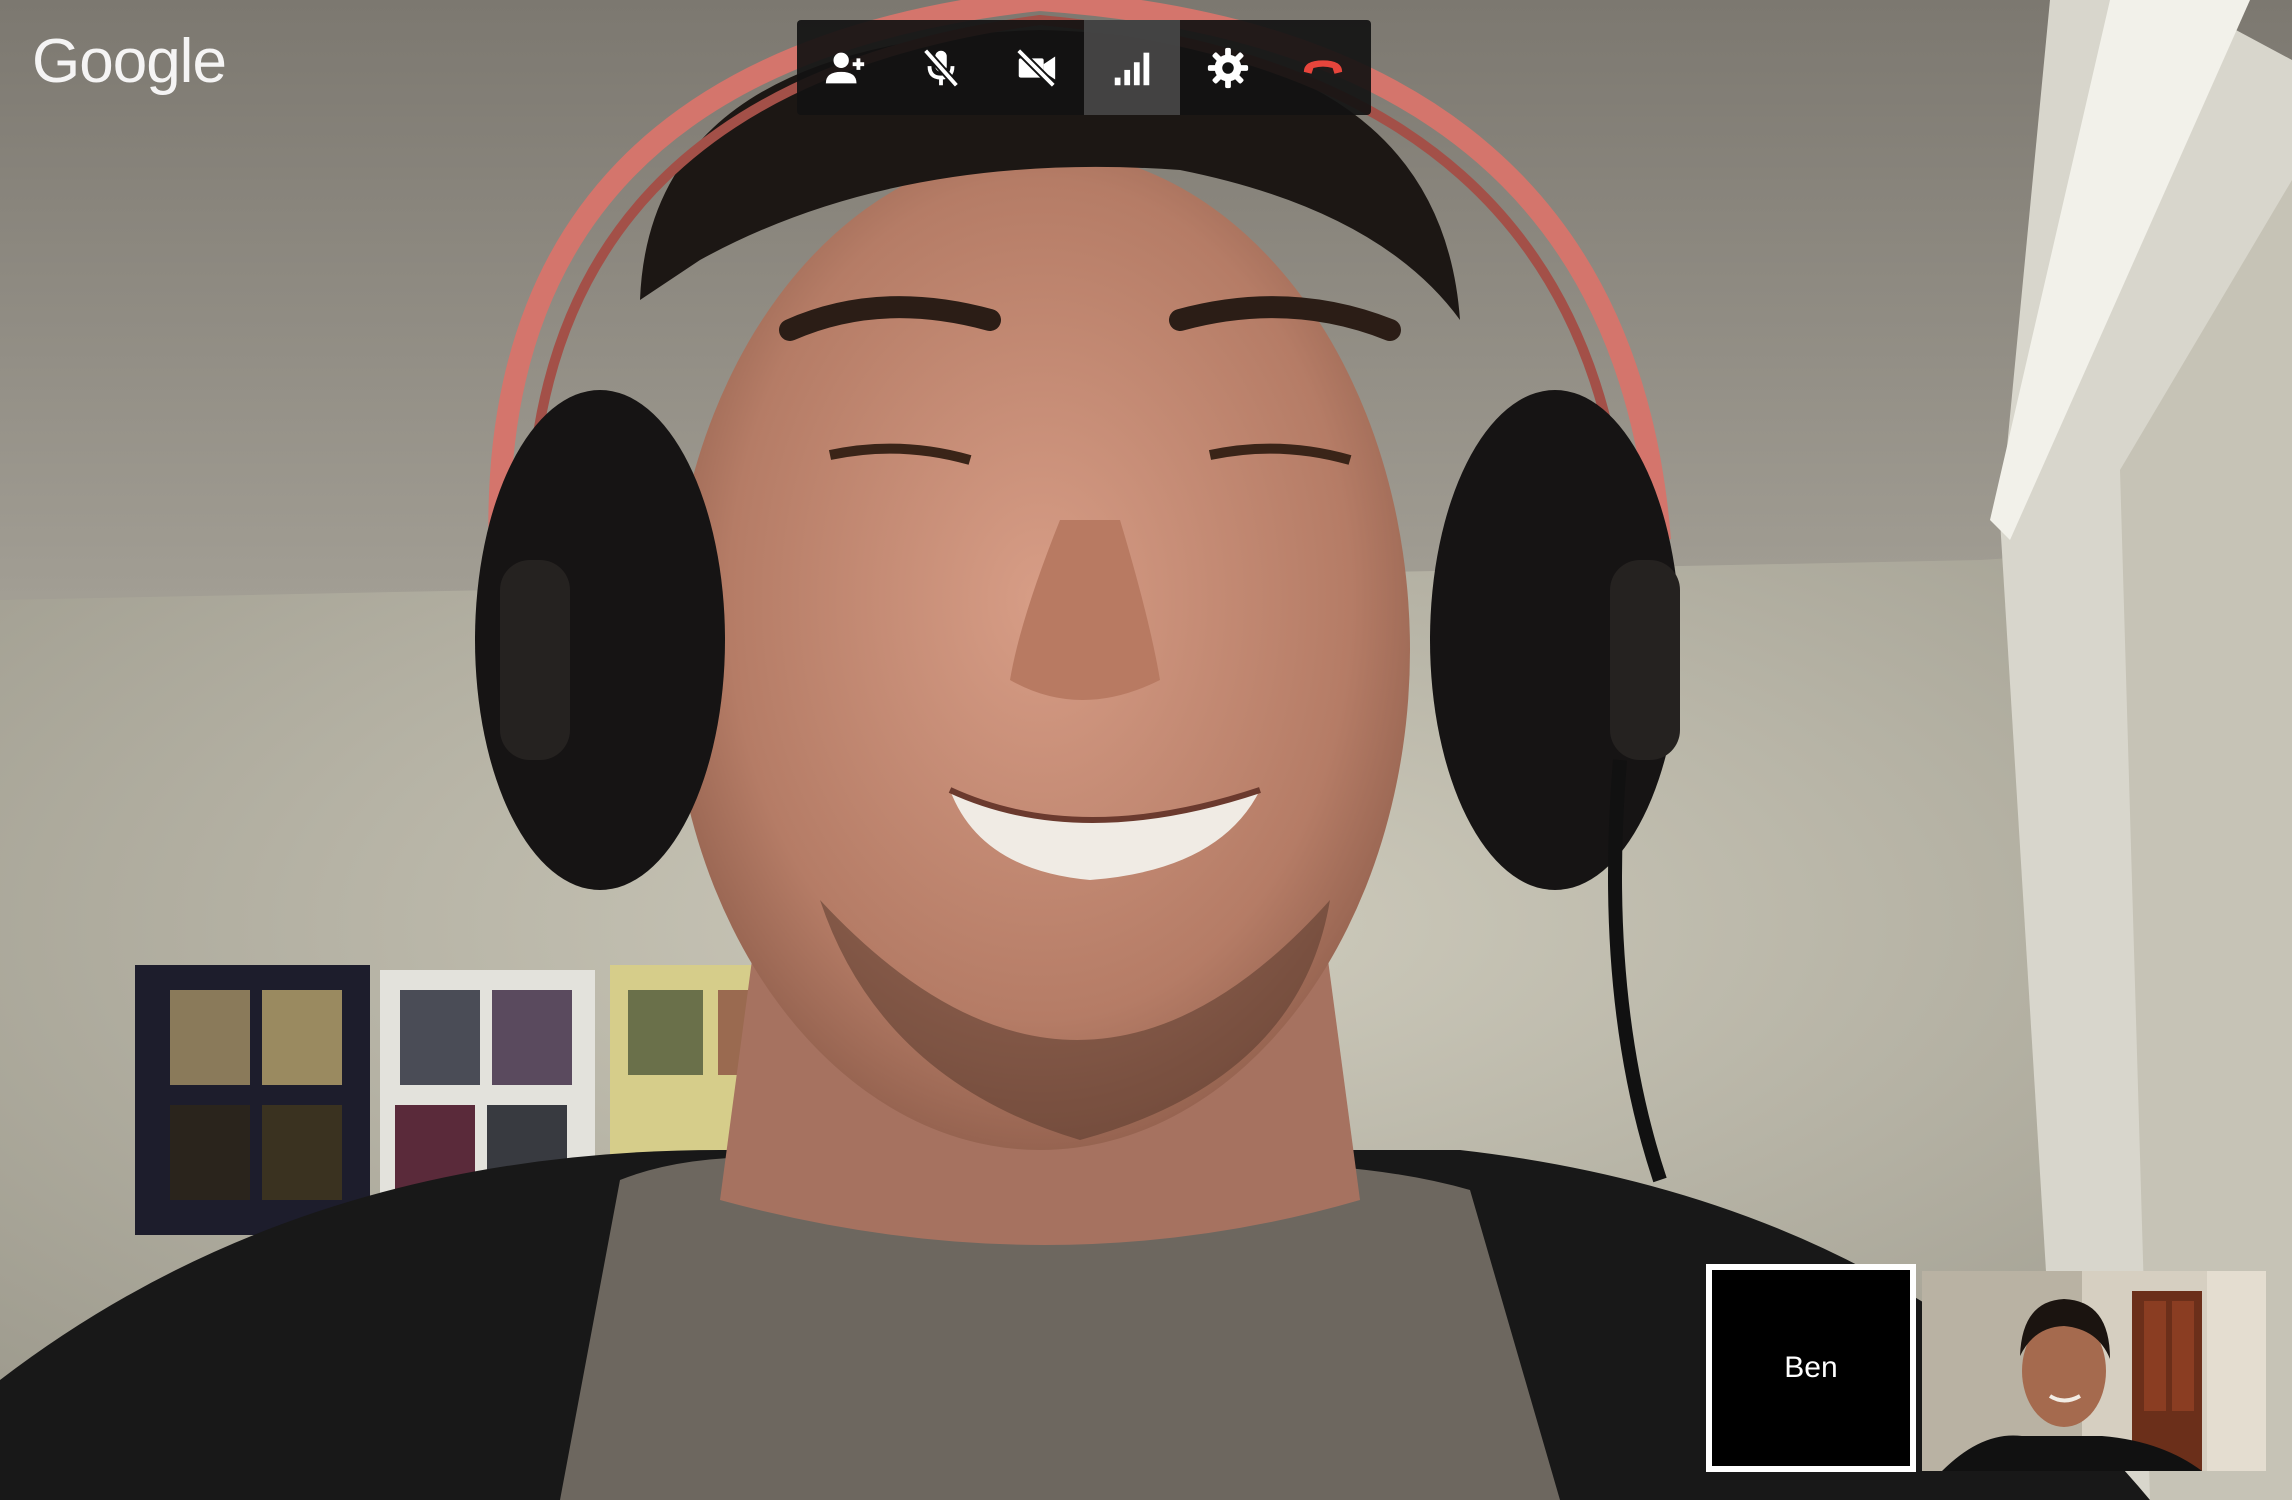 Image resolution: width=2292 pixels, height=1500 pixels. I want to click on add-person-button, so click(845, 67).